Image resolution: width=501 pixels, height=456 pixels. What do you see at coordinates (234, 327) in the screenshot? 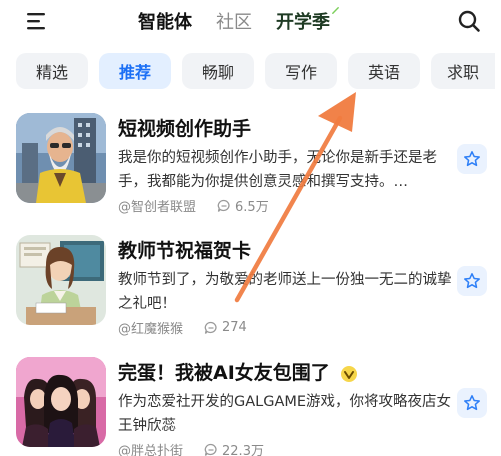
I see `usage-count-value: 274` at bounding box center [234, 327].